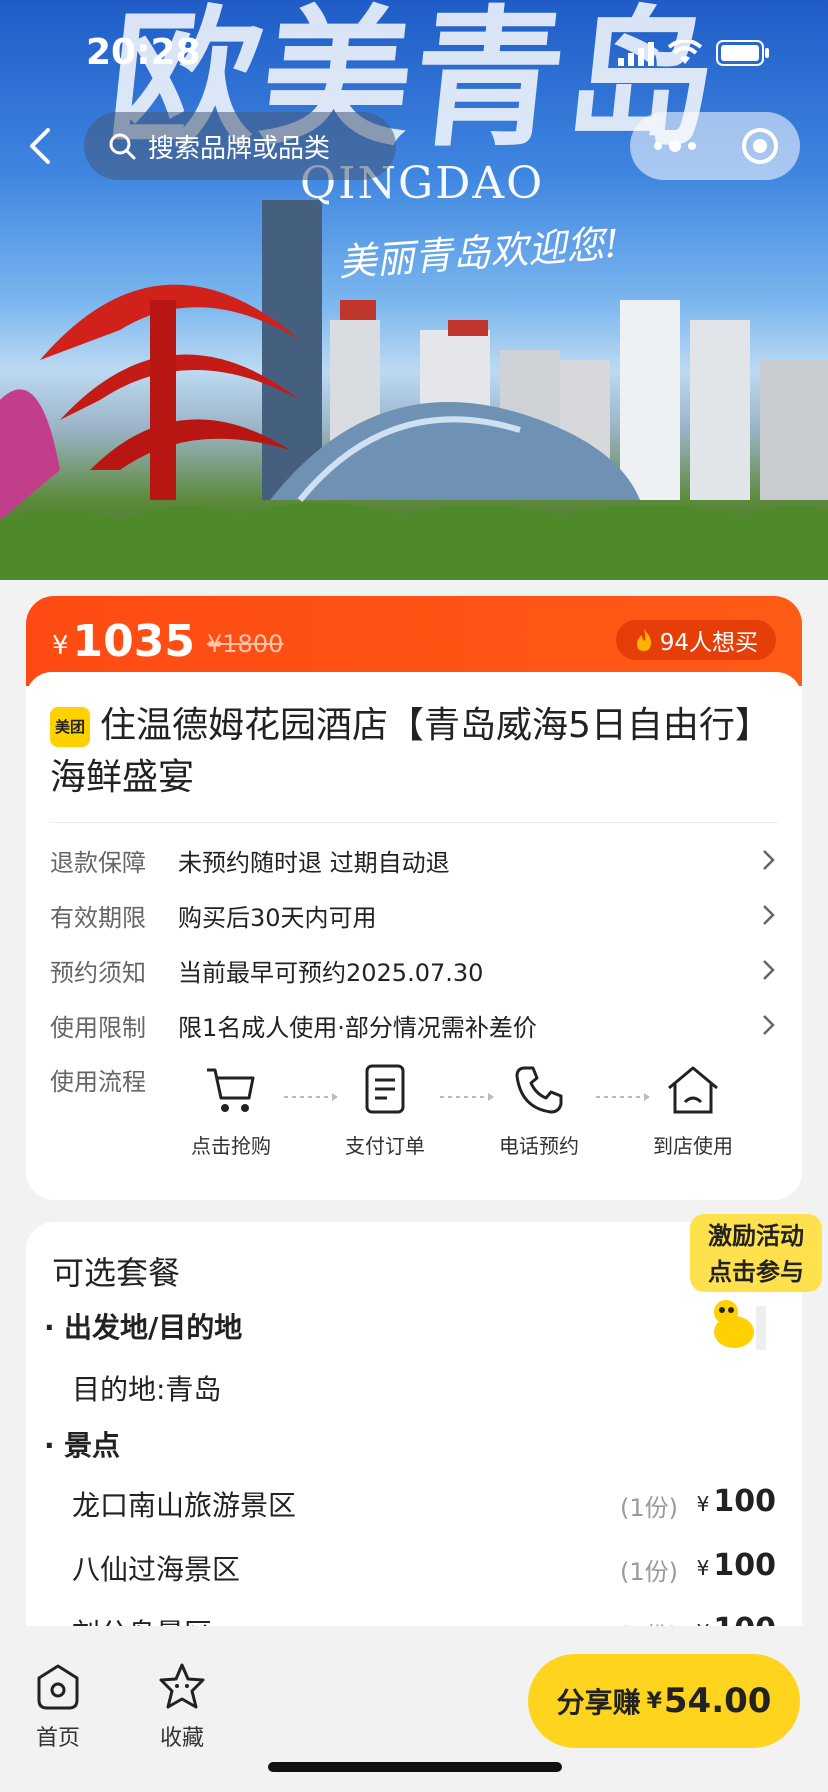 The height and width of the screenshot is (1792, 828). Describe the element at coordinates (122, 146) in the screenshot. I see `search-icon` at that location.